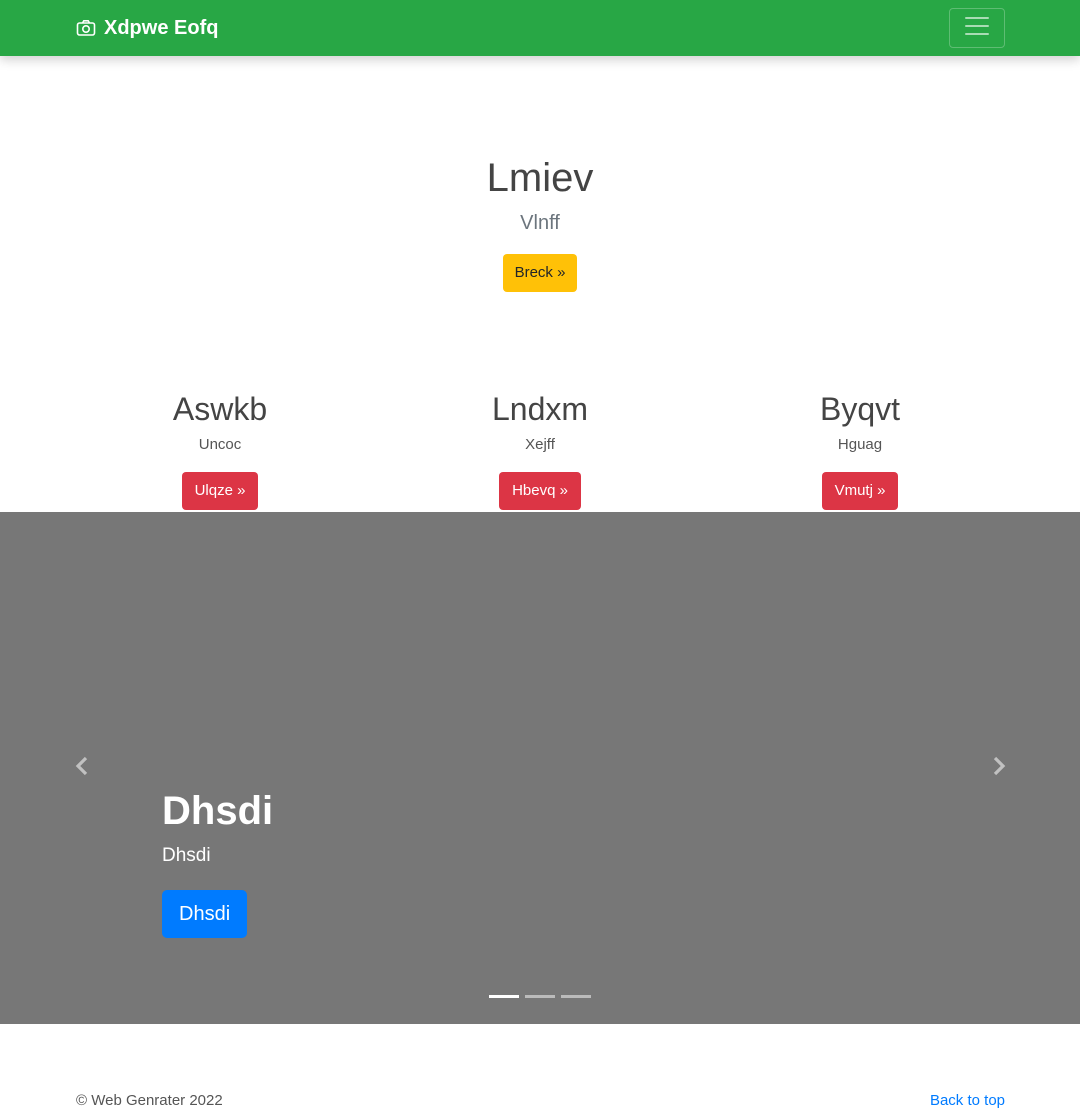  What do you see at coordinates (540, 409) in the screenshot?
I see `feature-title: Lndxm` at bounding box center [540, 409].